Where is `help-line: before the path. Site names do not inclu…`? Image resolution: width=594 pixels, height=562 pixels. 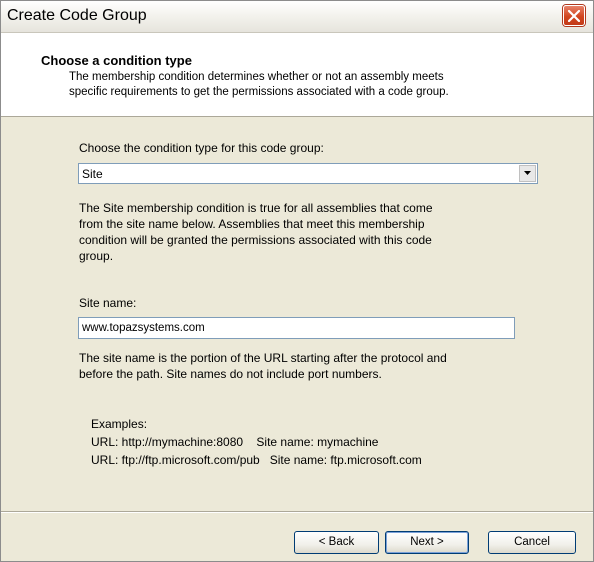 help-line: before the path. Site names do not inclu… is located at coordinates (230, 374).